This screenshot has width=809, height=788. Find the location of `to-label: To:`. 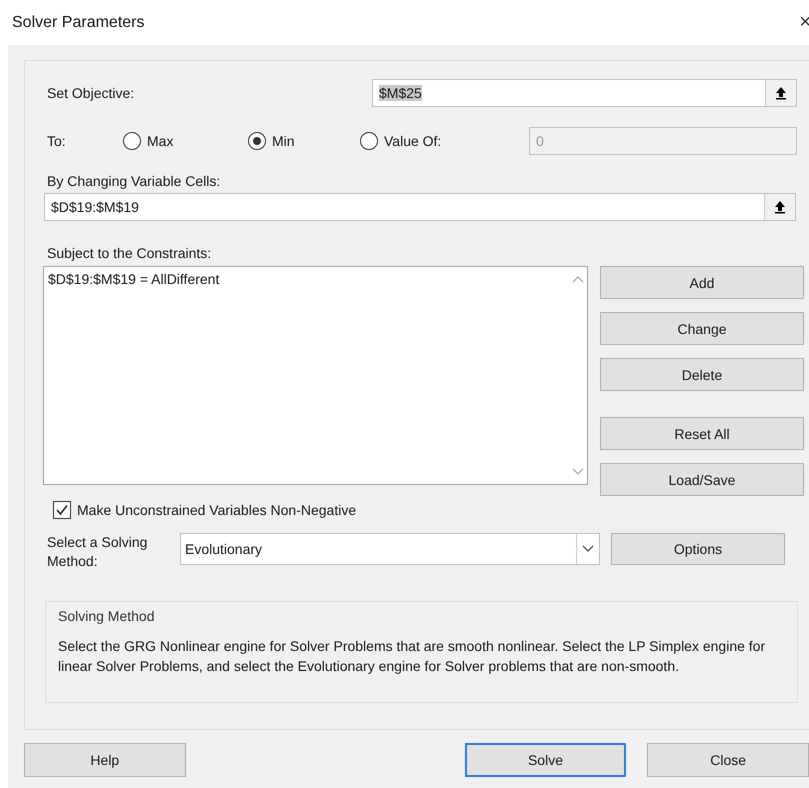

to-label: To: is located at coordinates (56, 141).